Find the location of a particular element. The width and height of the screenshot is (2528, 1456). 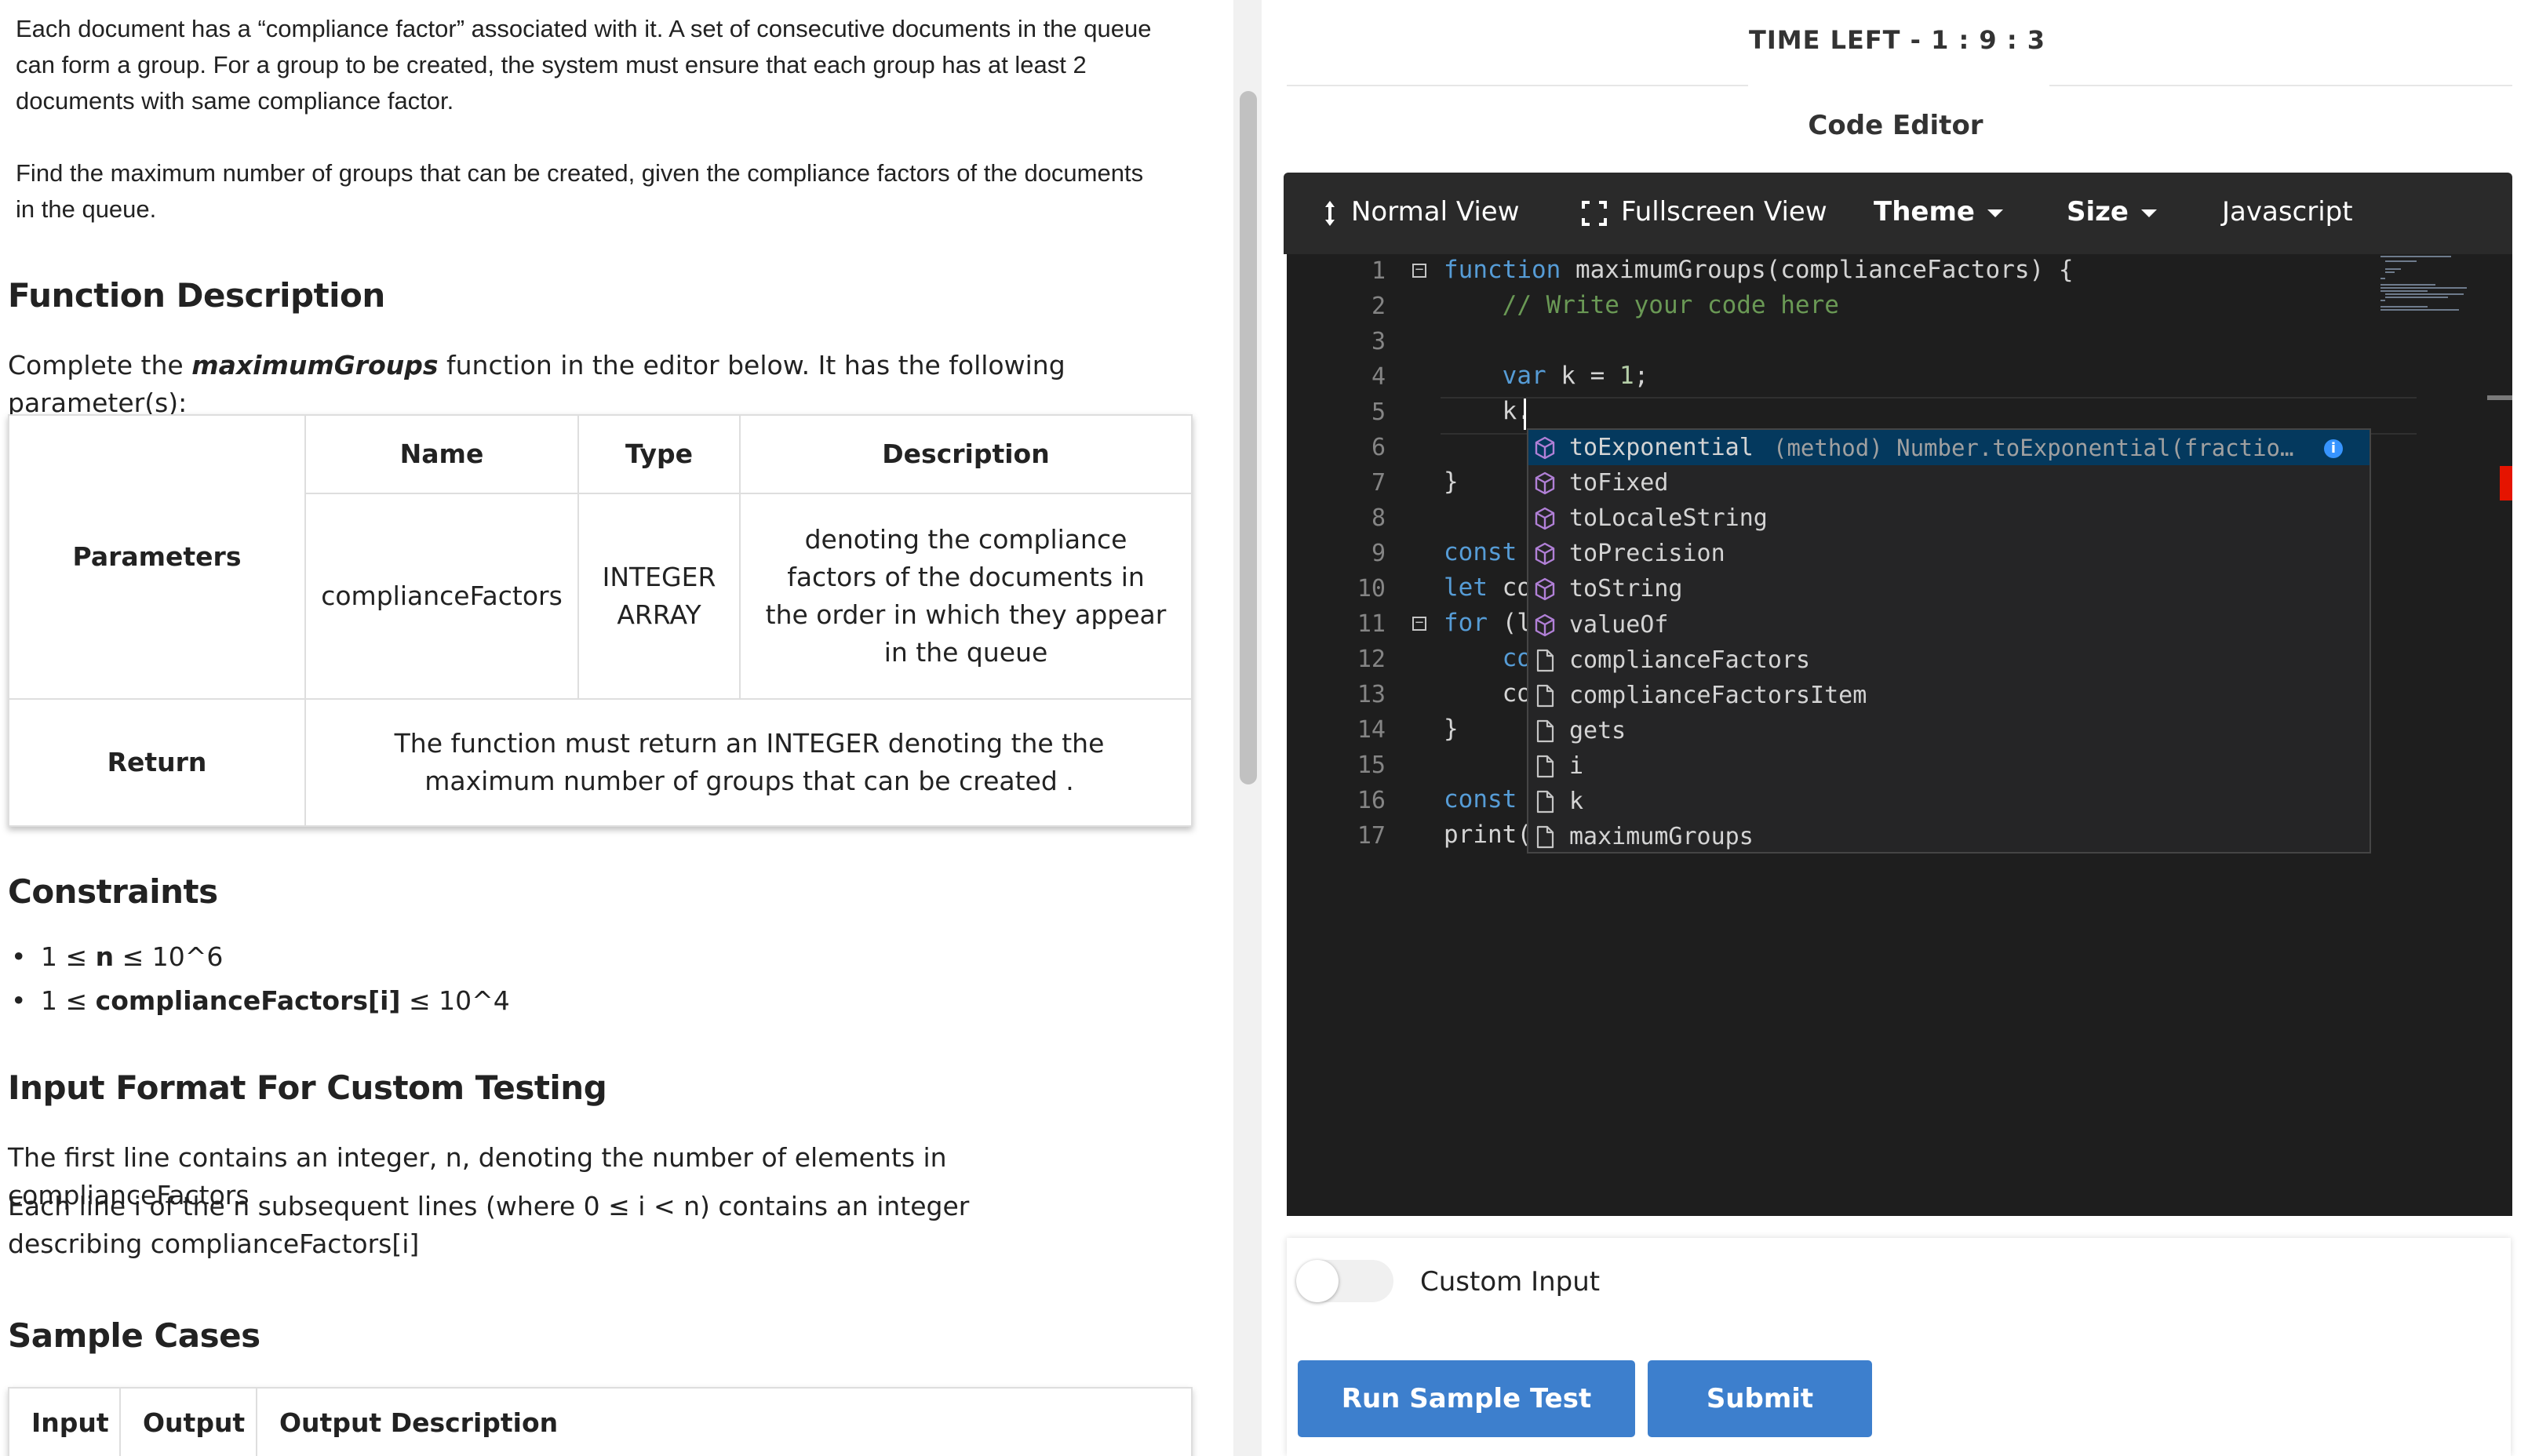

line-number: 4 is located at coordinates (1378, 377).